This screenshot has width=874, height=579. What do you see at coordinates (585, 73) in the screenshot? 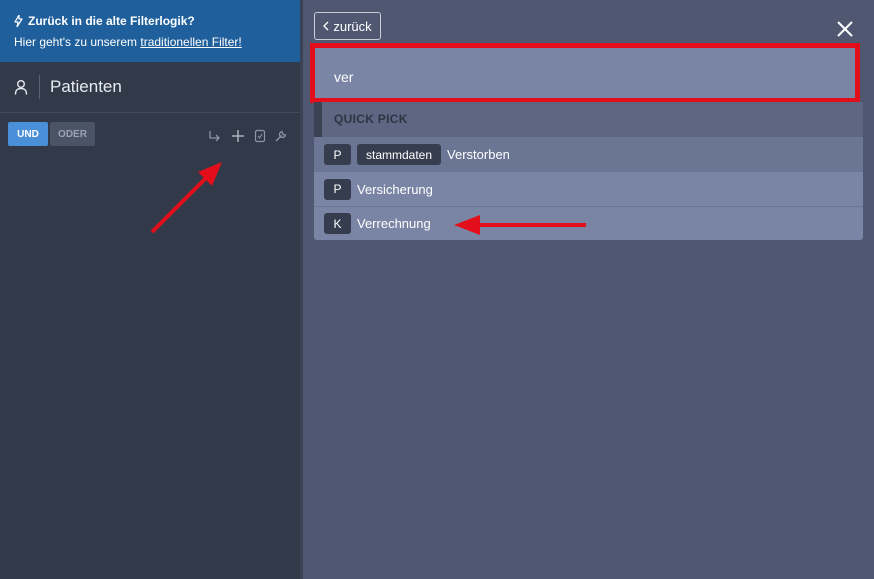
I see `search-input: ver` at bounding box center [585, 73].